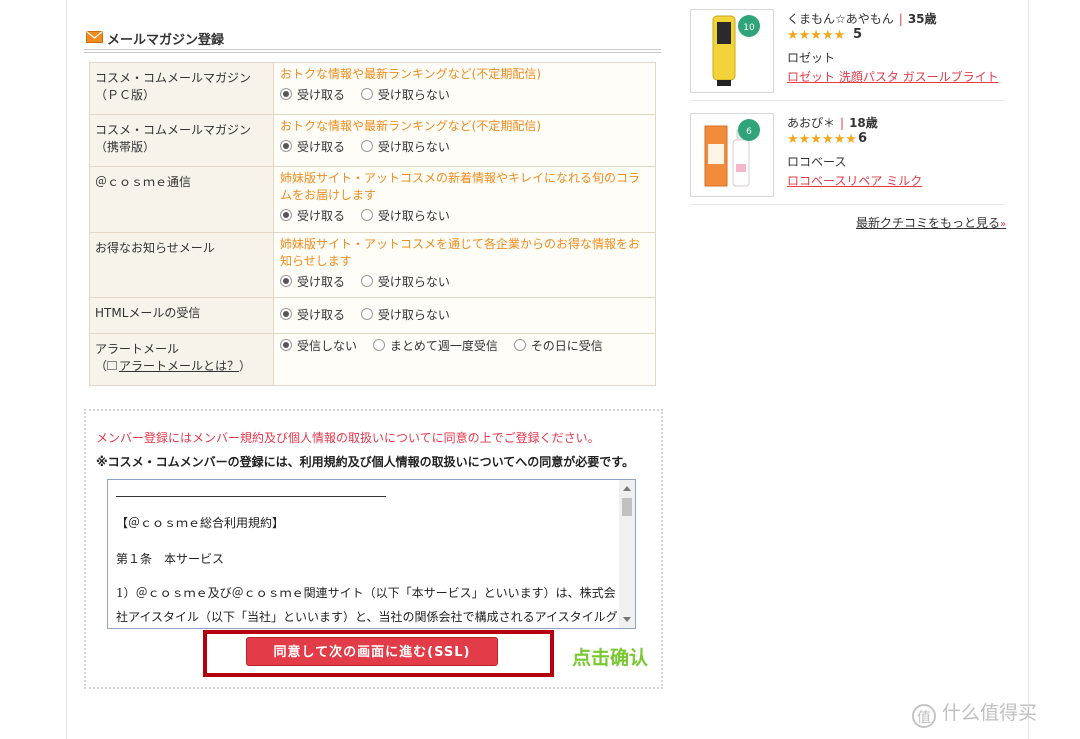 The image size is (1080, 739). I want to click on brand-name: ロコベース, so click(817, 162).